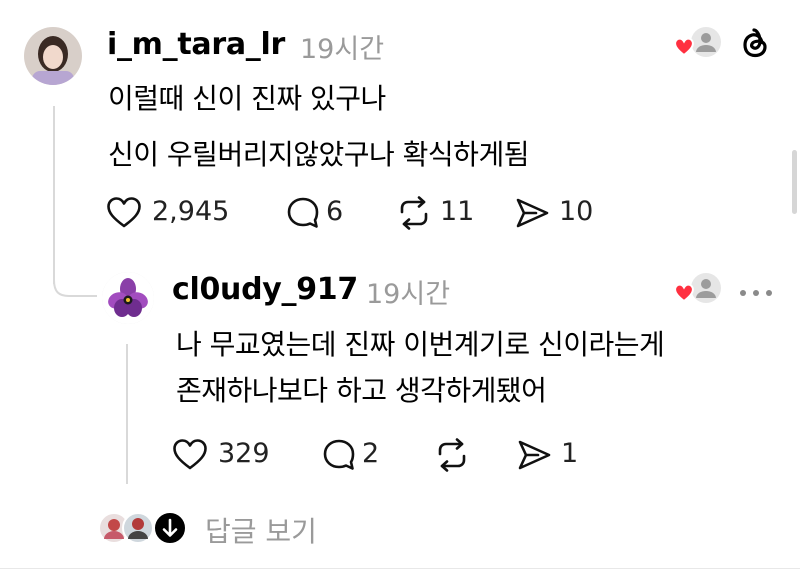  What do you see at coordinates (570, 453) in the screenshot?
I see `reply-share-count: 1` at bounding box center [570, 453].